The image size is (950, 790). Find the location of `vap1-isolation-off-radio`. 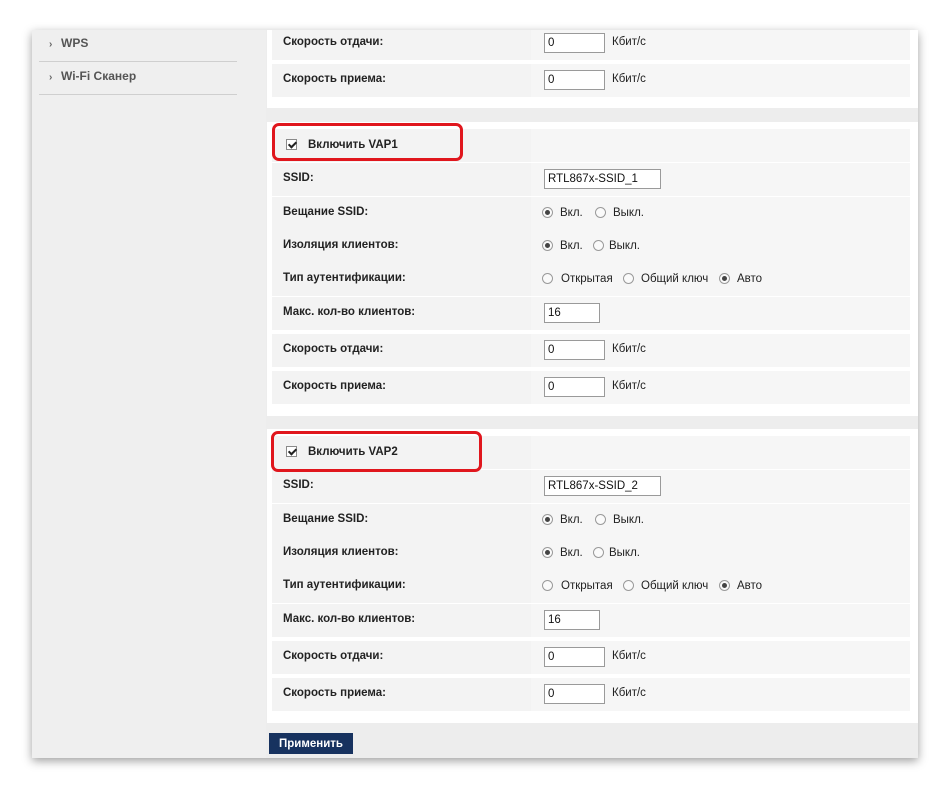

vap1-isolation-off-radio is located at coordinates (598, 245).